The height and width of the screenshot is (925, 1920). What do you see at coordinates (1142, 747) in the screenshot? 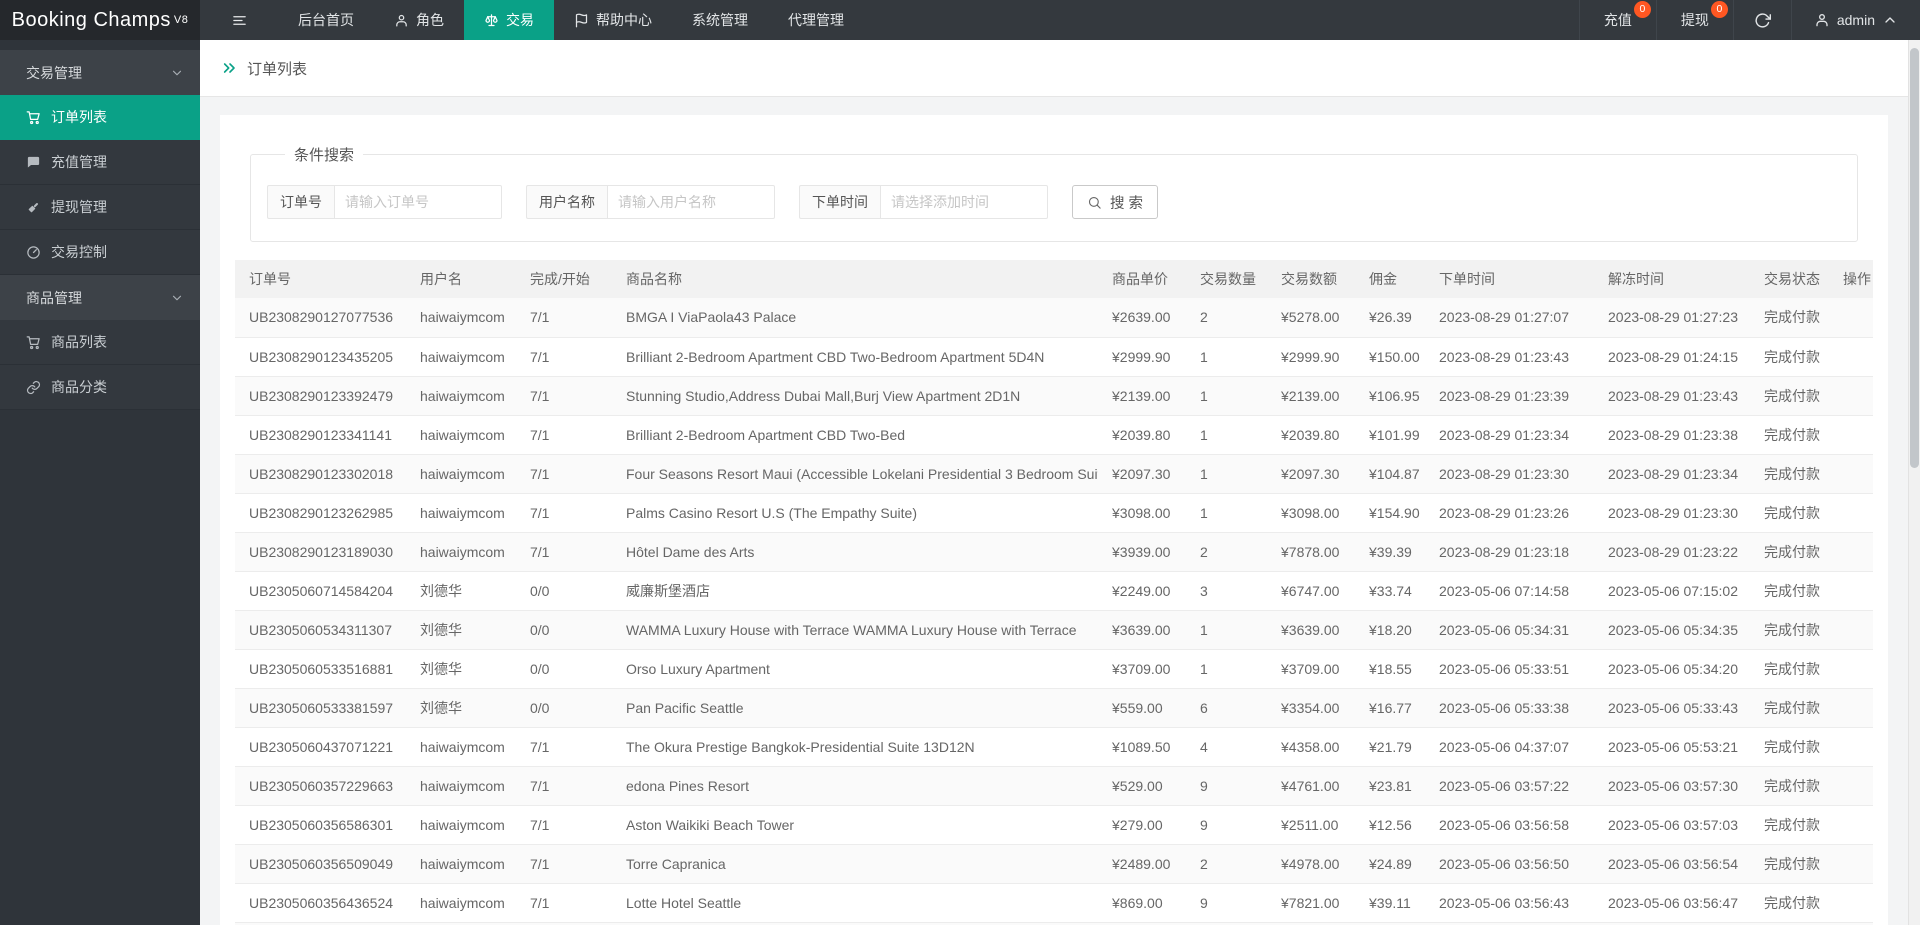
I see `cell-price: ¥1089.50` at bounding box center [1142, 747].